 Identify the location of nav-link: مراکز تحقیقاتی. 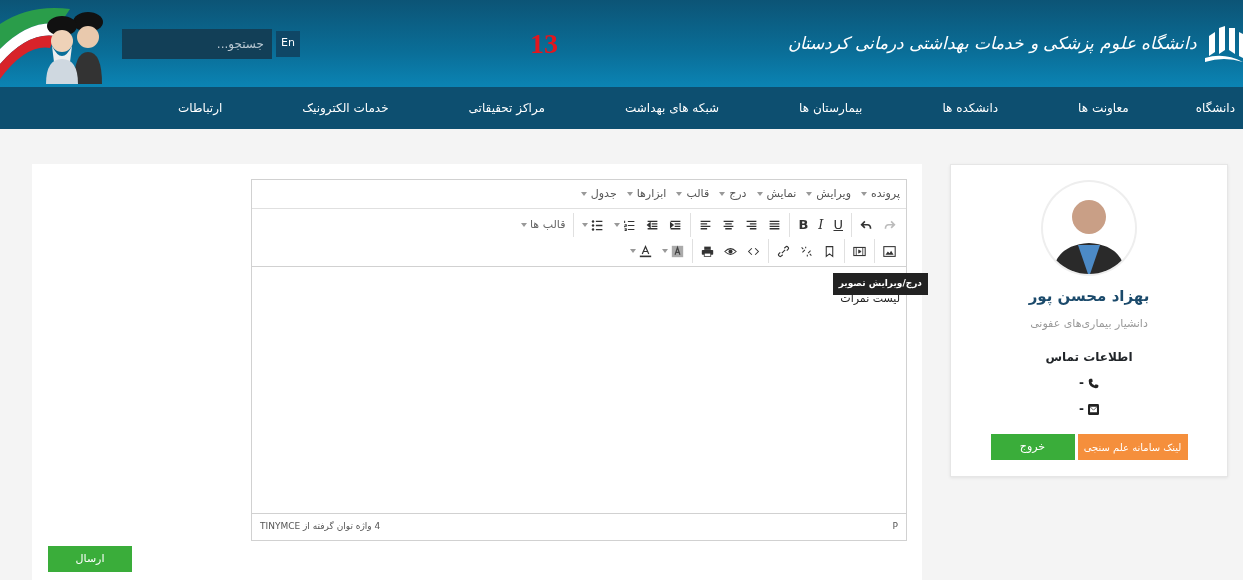
(506, 108).